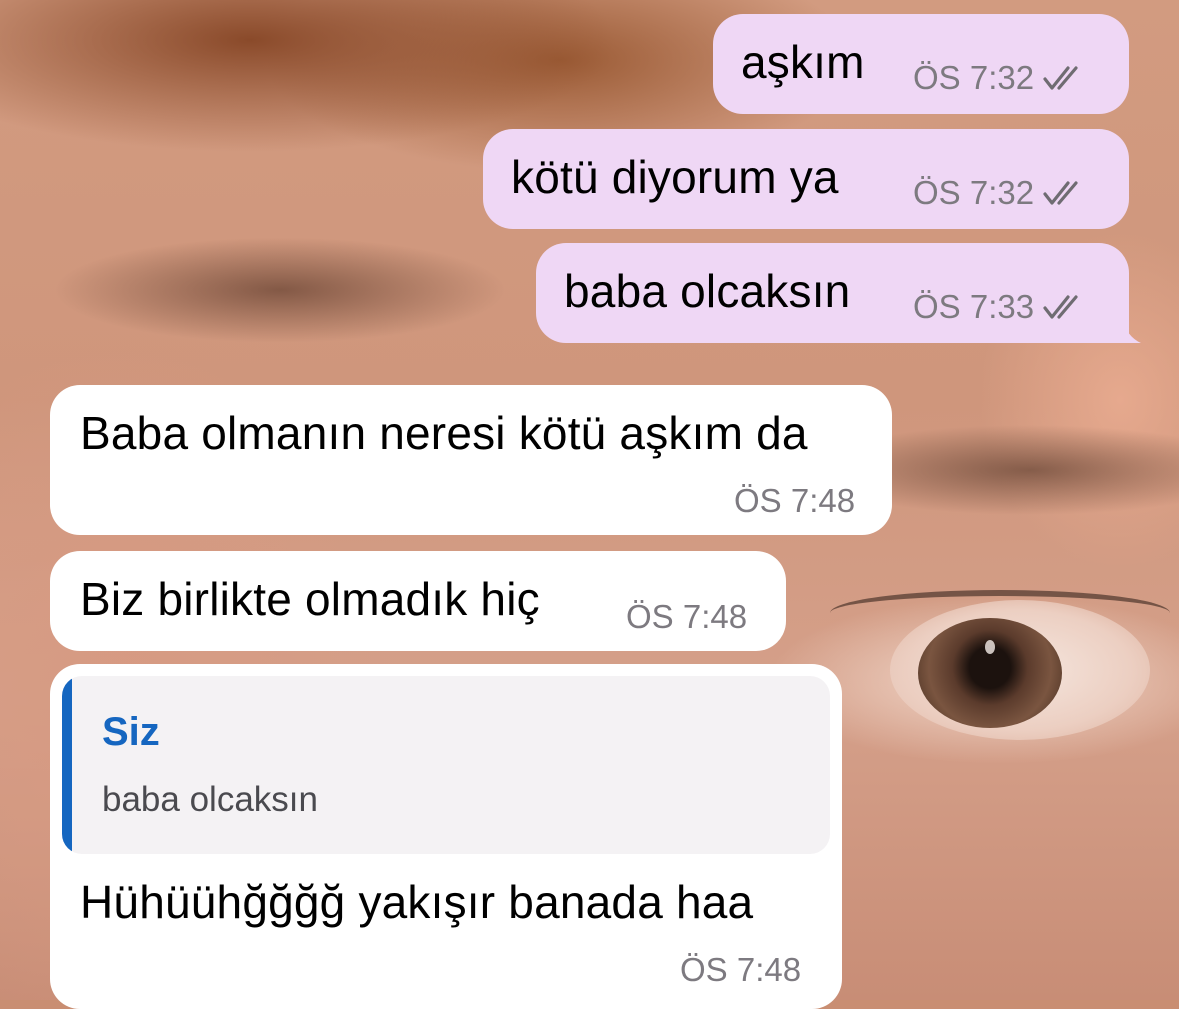 Image resolution: width=1179 pixels, height=1009 pixels. What do you see at coordinates (310, 599) in the screenshot?
I see `message-text: Biz birlikte olmadık hiç` at bounding box center [310, 599].